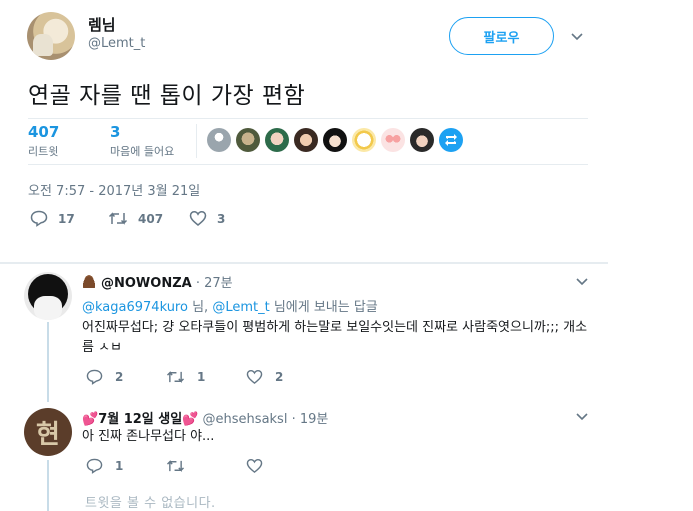 The height and width of the screenshot is (511, 693). What do you see at coordinates (310, 419) in the screenshot?
I see `reply-time: · 19분` at bounding box center [310, 419].